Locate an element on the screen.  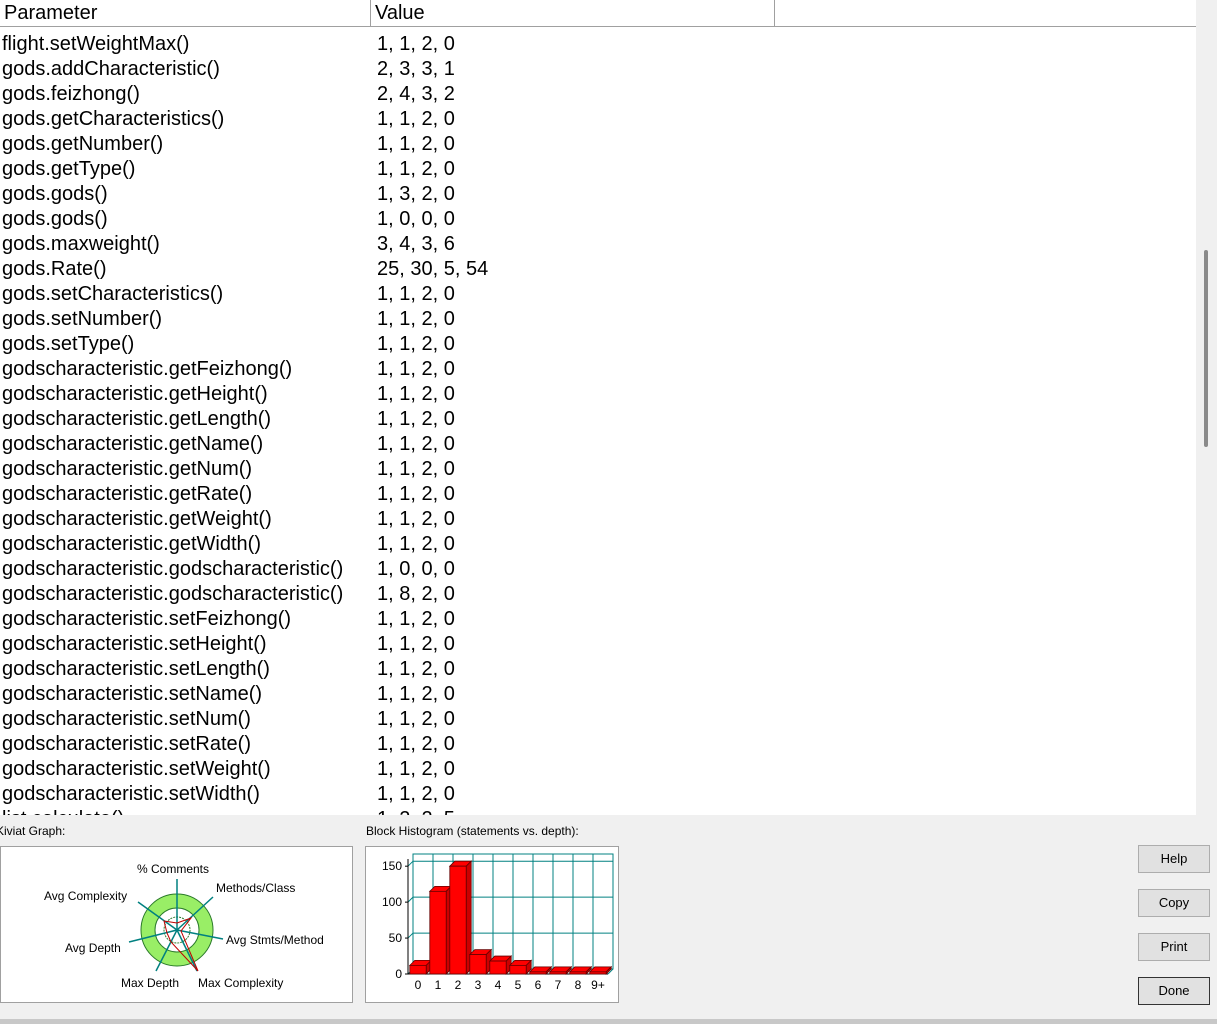
table-row: gods.setCharacteristics() 1, 1, 2, 0 is located at coordinates (598, 294).